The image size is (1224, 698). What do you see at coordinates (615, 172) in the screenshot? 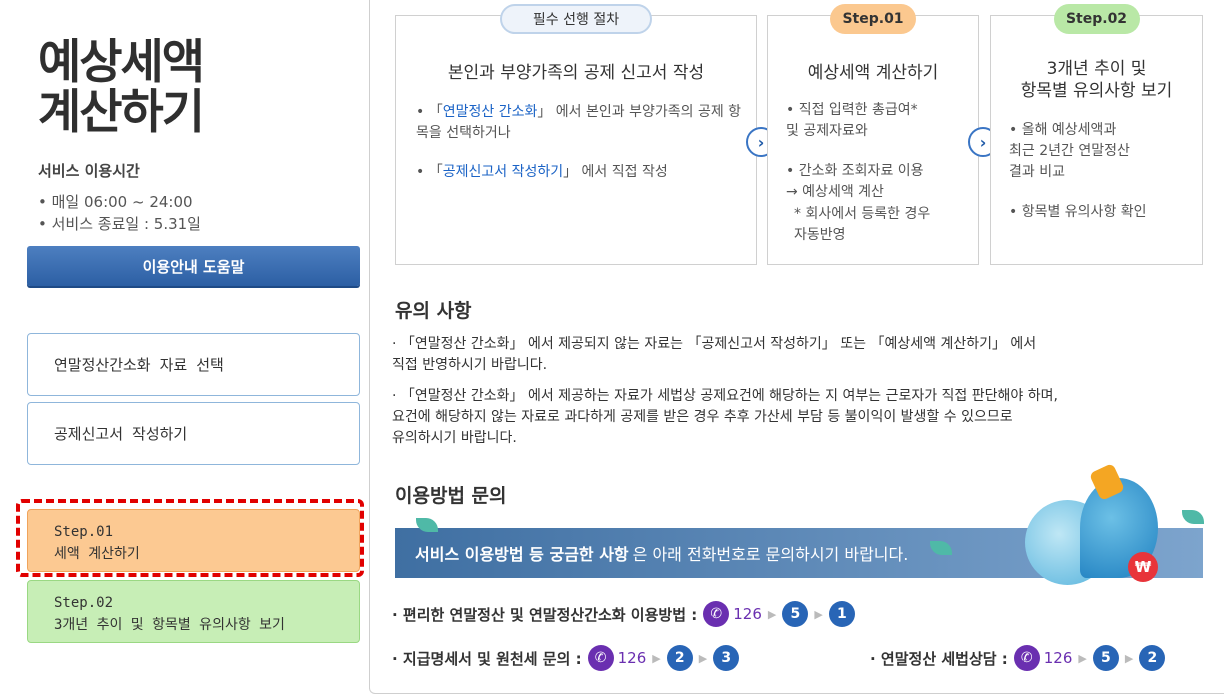
I see `bullet-suffix: 」 에서 직접 작성` at bounding box center [615, 172].